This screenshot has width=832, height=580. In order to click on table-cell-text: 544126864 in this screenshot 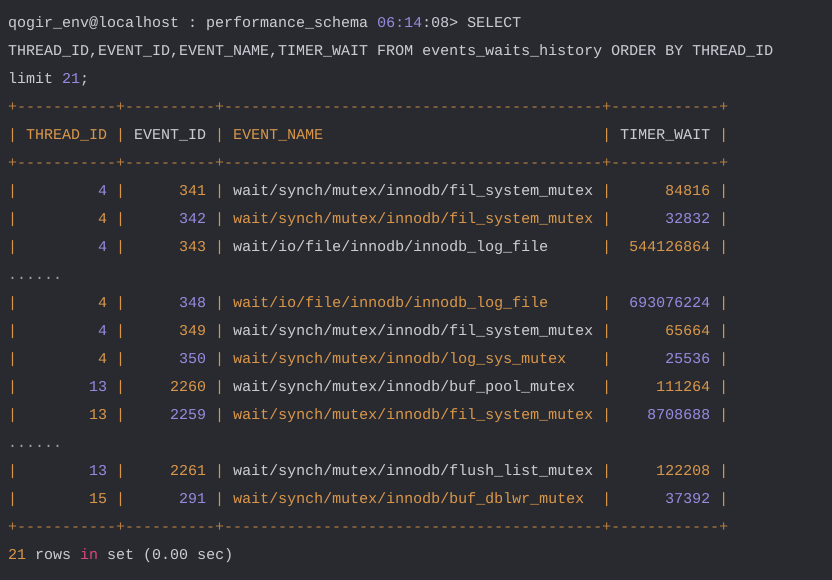, I will do `click(669, 248)`.